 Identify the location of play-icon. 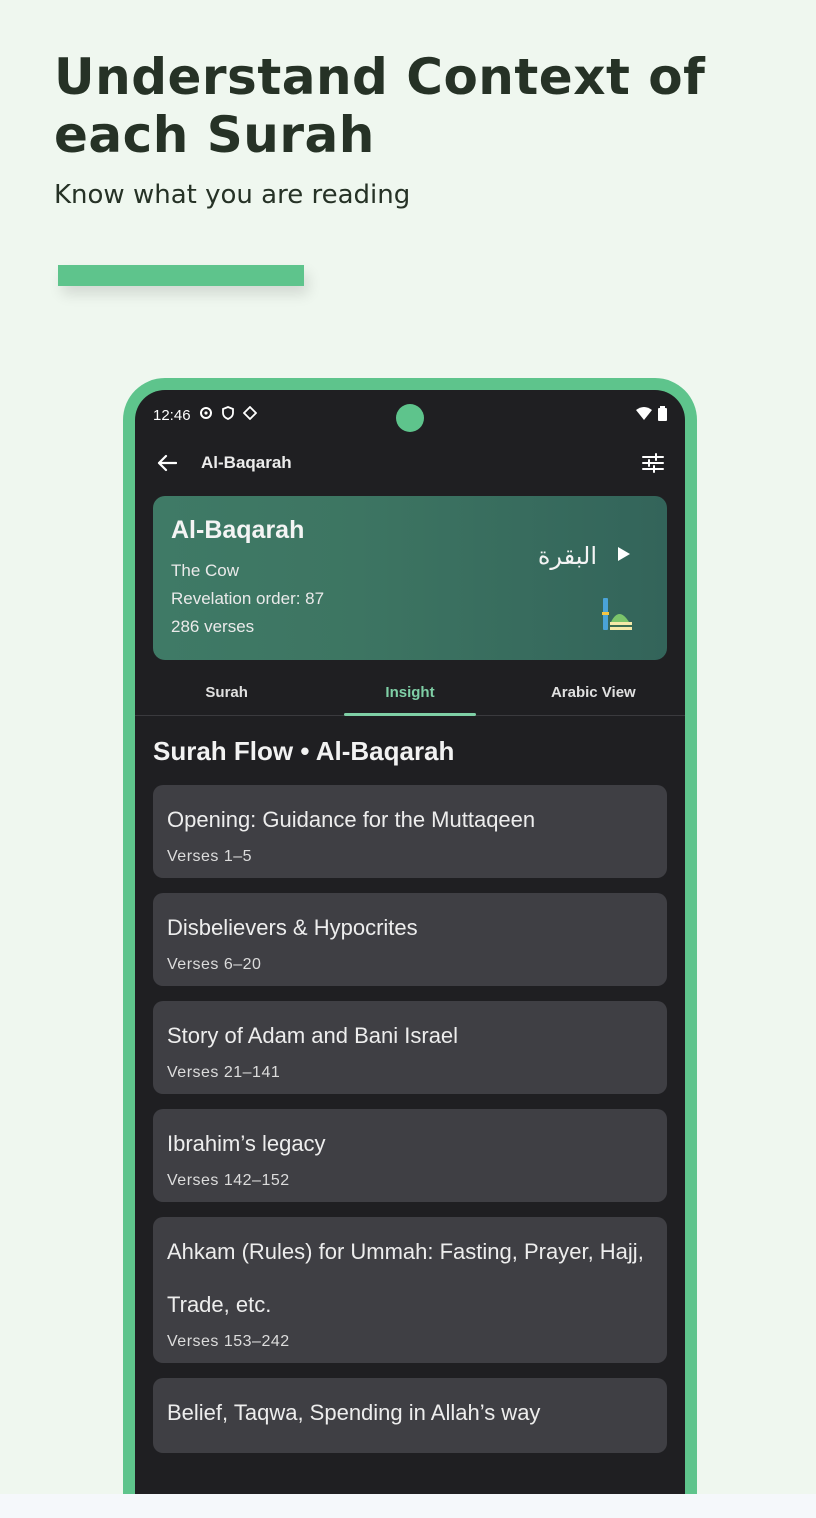
(624, 556).